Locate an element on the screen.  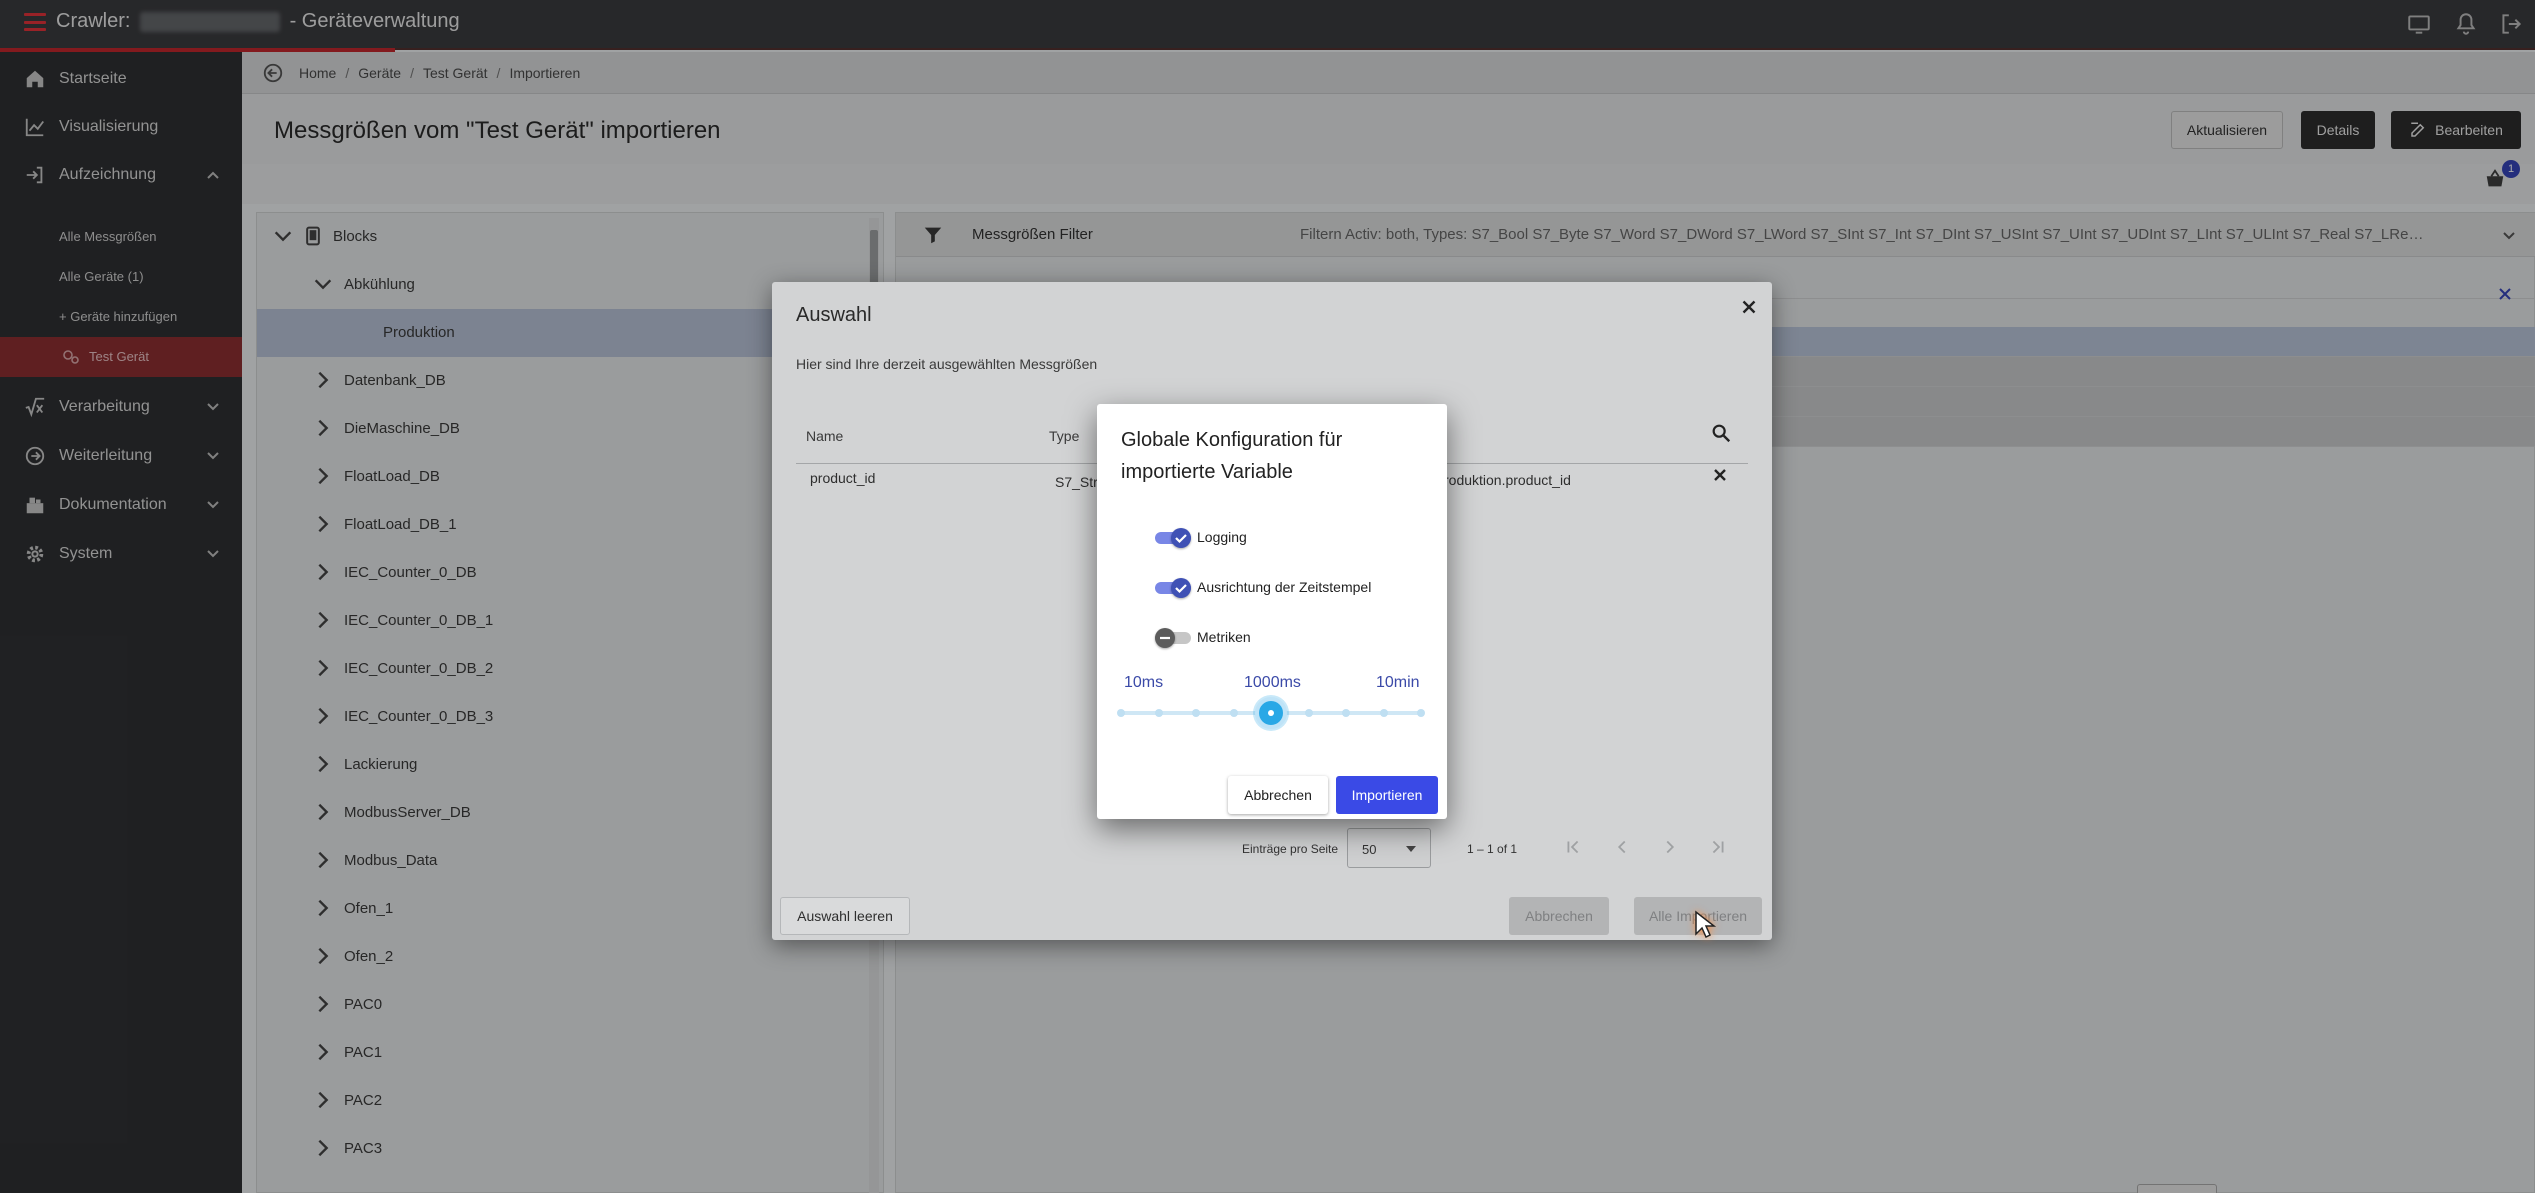
prev-page-icon is located at coordinates (1622, 847).